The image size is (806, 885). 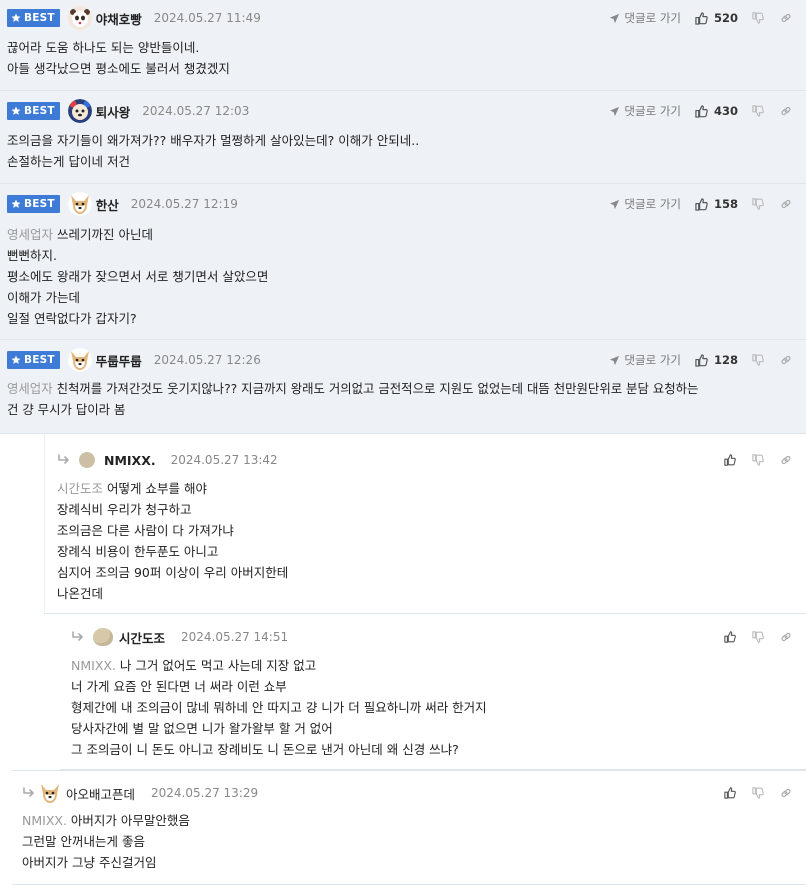 What do you see at coordinates (411, 793) in the screenshot?
I see `comment-header: 아오배고픈데 2024.05.27 13:29` at bounding box center [411, 793].